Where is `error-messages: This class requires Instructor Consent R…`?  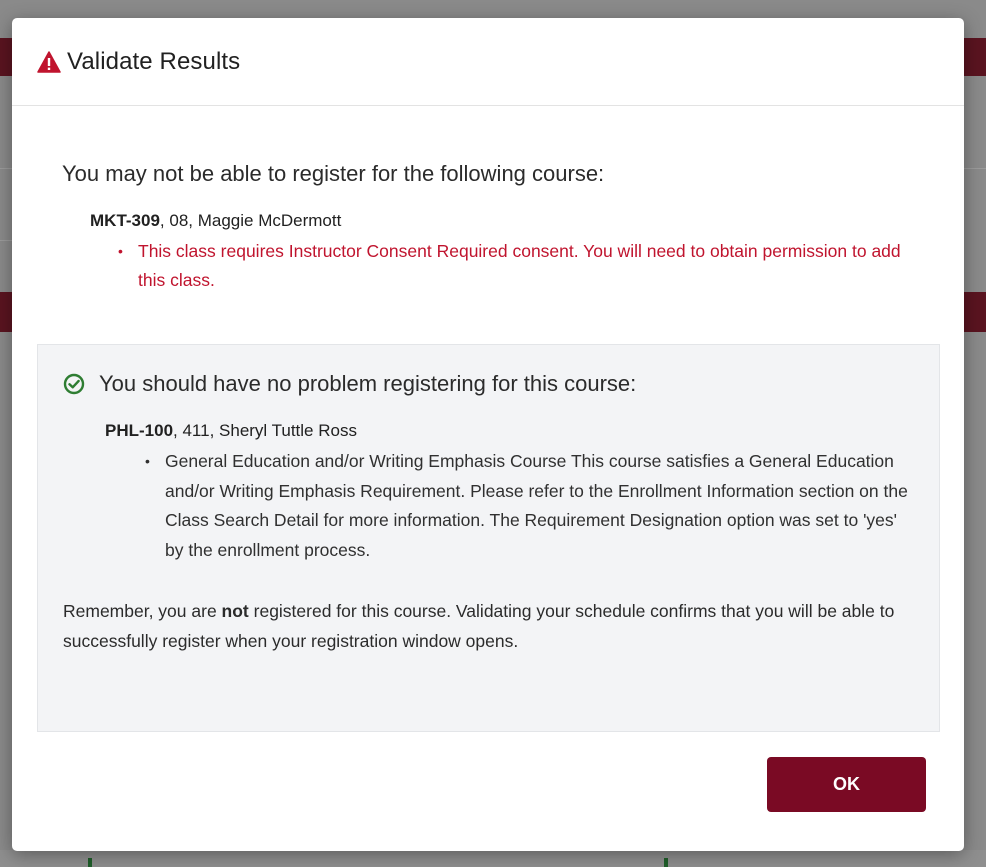 error-messages: This class requires Instructor Consent R… is located at coordinates (488, 266).